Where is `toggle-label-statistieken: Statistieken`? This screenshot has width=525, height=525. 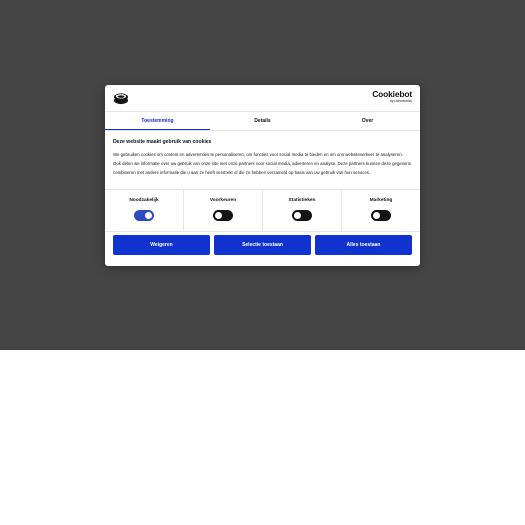 toggle-label-statistieken: Statistieken is located at coordinates (302, 200).